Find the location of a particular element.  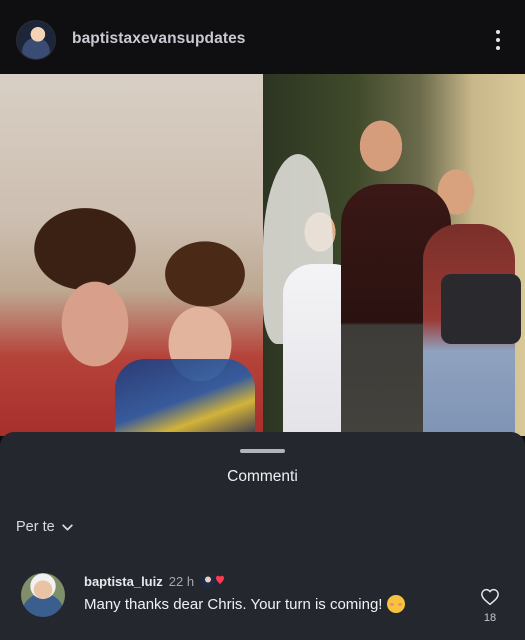

sort-dropdown: Per te is located at coordinates (45, 527).